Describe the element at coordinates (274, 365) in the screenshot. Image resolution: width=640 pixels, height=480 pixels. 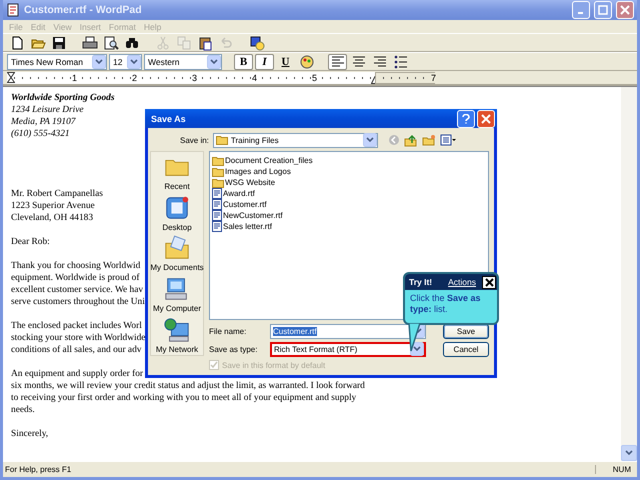
I see `checkbox-label: Save in this format by default` at that location.